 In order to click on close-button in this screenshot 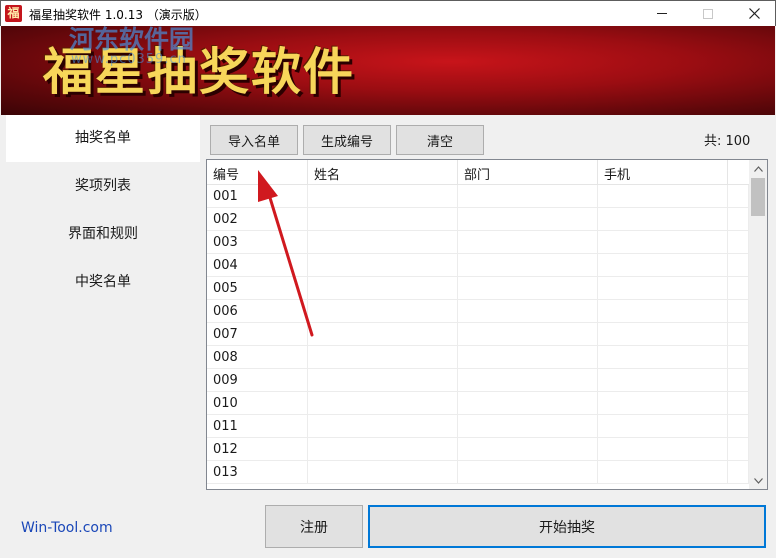, I will do `click(753, 13)`.